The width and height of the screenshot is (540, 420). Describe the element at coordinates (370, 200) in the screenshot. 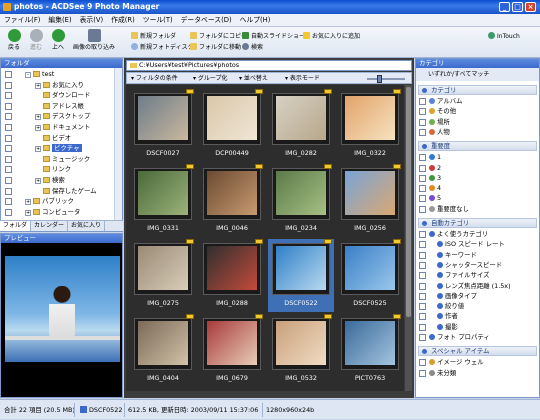

I see `thumbnail-item: IMG_0256` at that location.